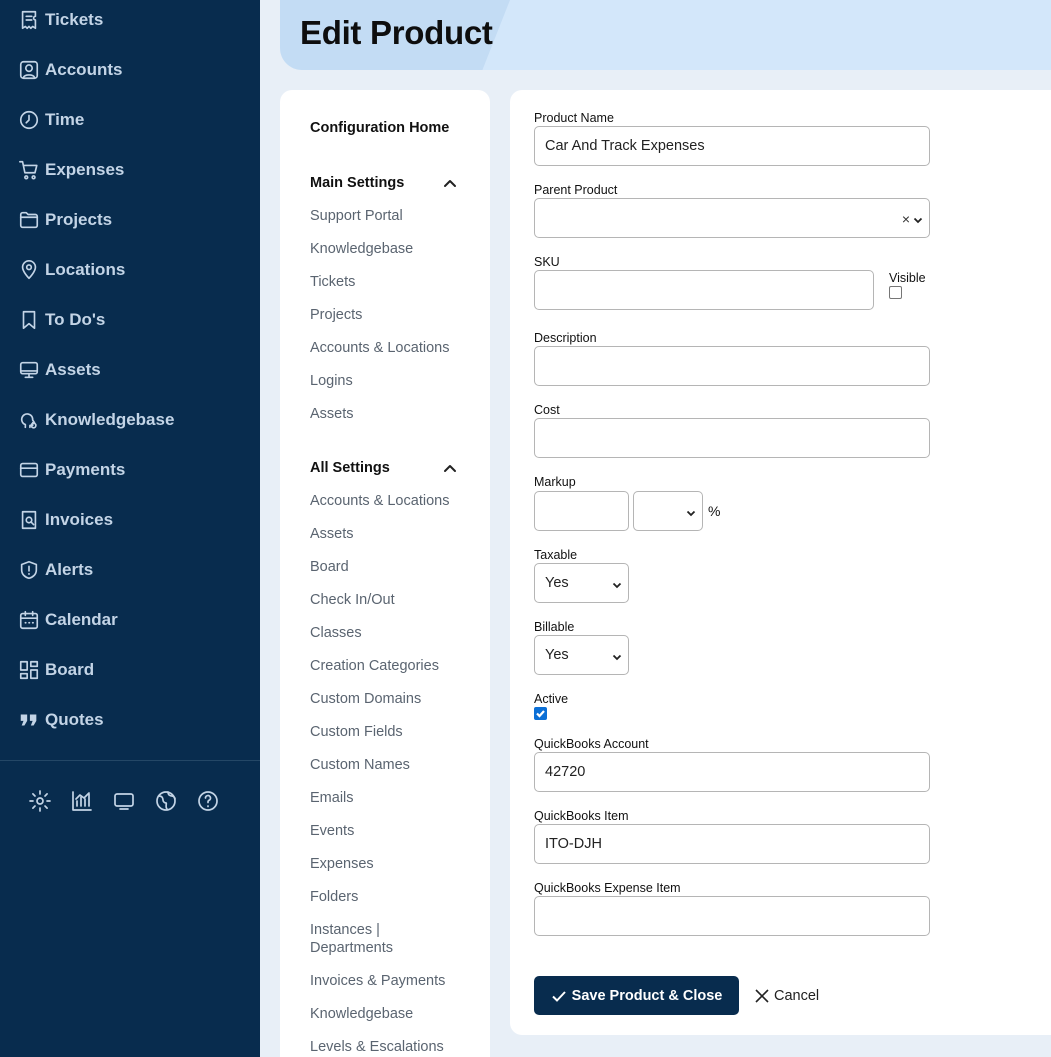 The width and height of the screenshot is (1051, 1057). What do you see at coordinates (74, 719) in the screenshot?
I see `sidebar-item-label: Quotes` at bounding box center [74, 719].